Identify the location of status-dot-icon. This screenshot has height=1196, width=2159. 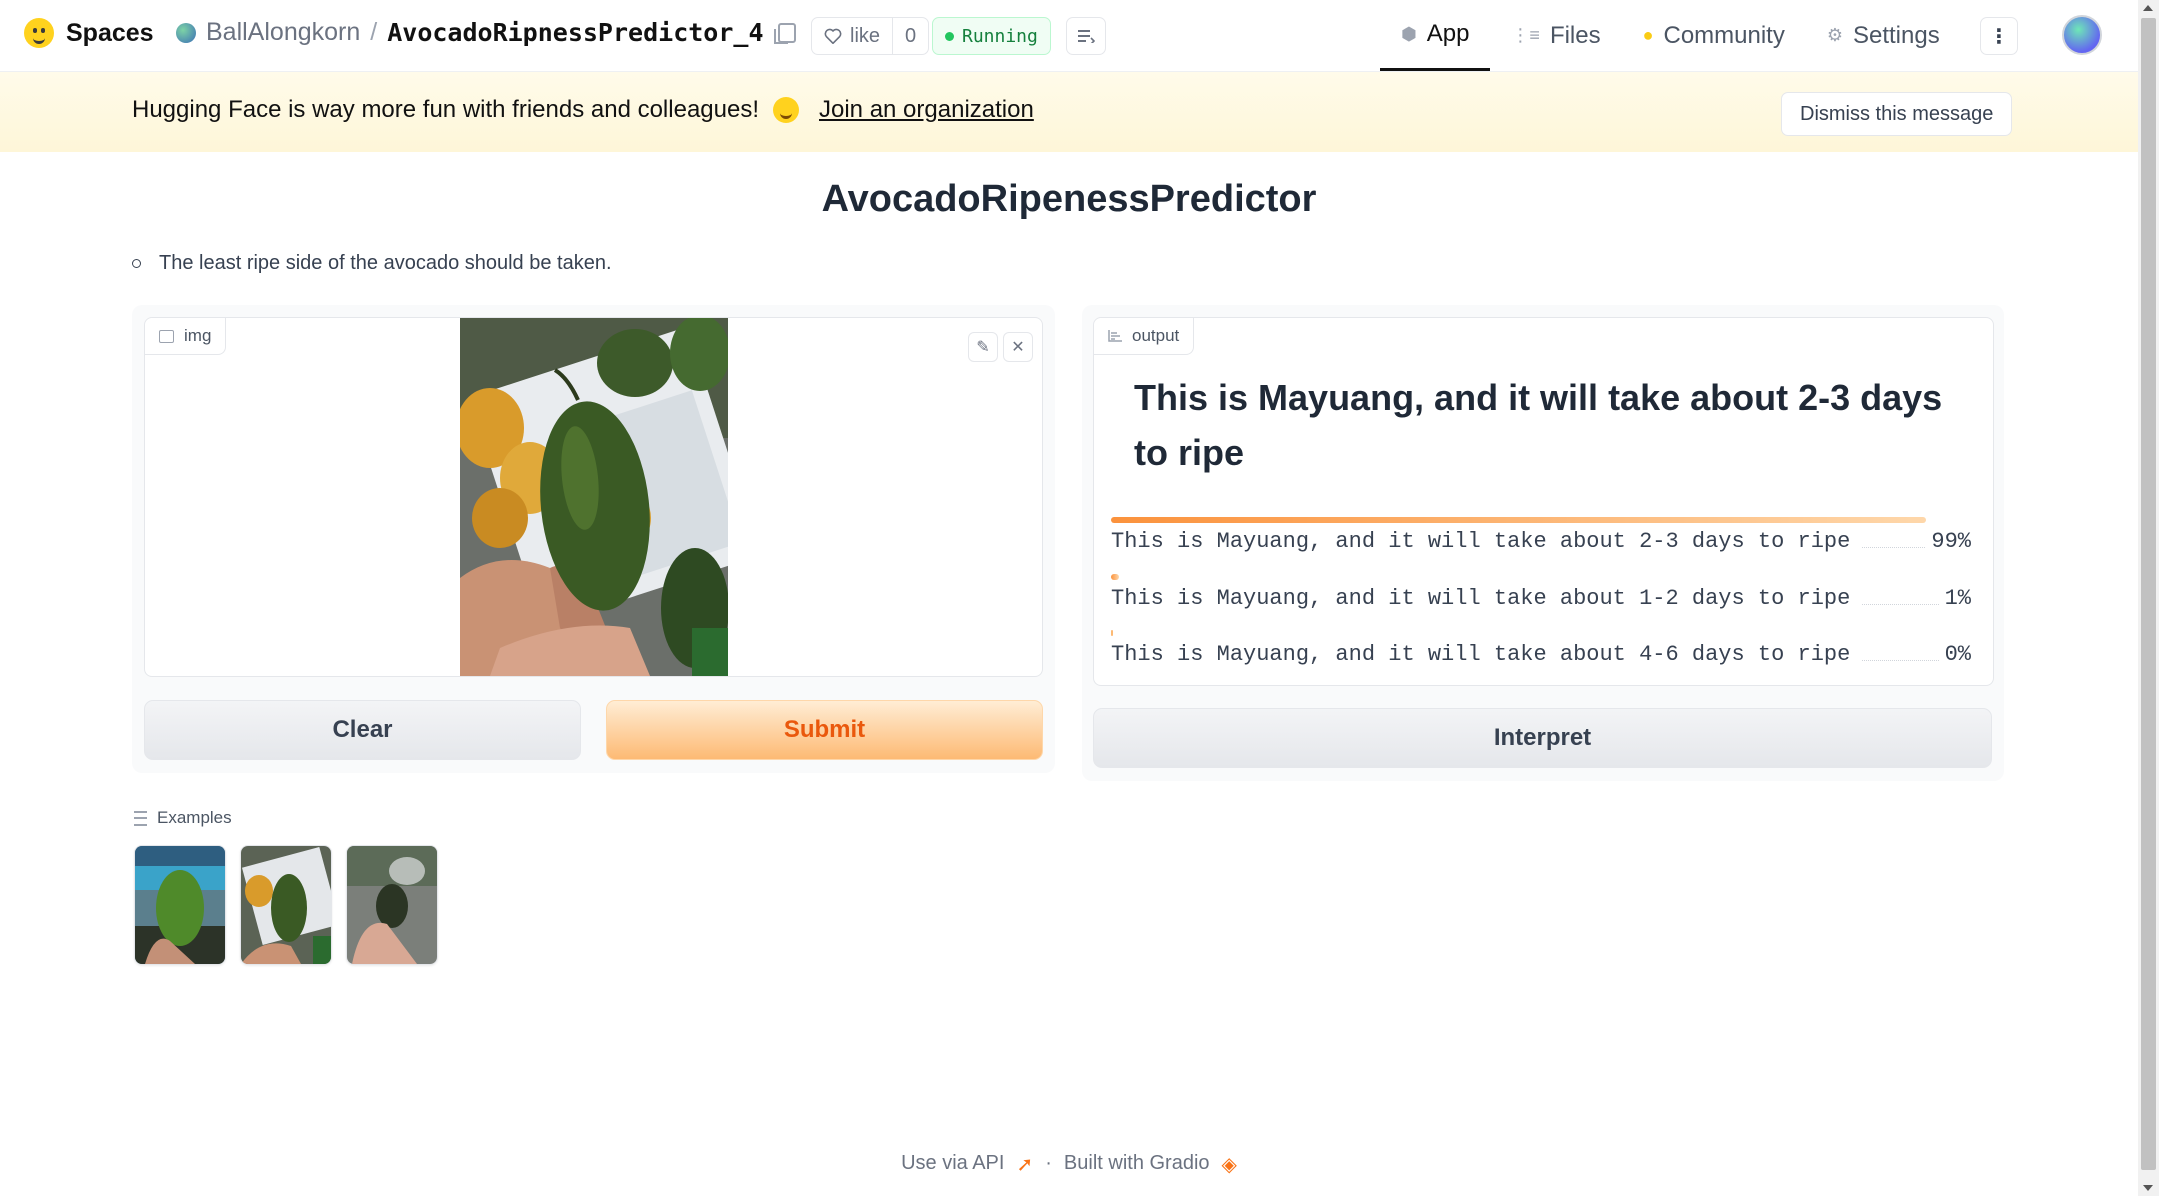
(949, 36).